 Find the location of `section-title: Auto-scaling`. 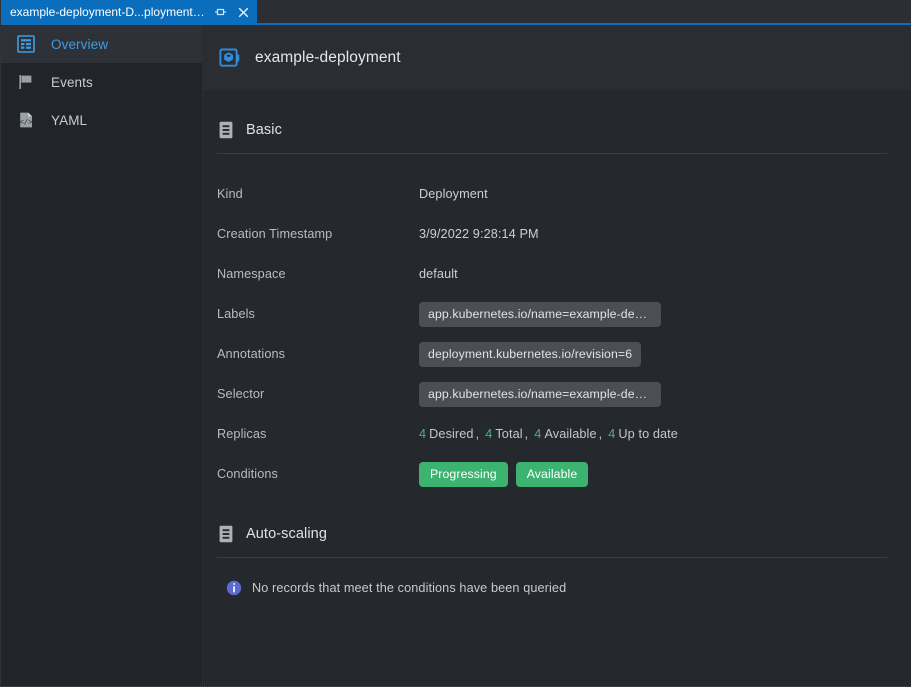

section-title: Auto-scaling is located at coordinates (286, 534).